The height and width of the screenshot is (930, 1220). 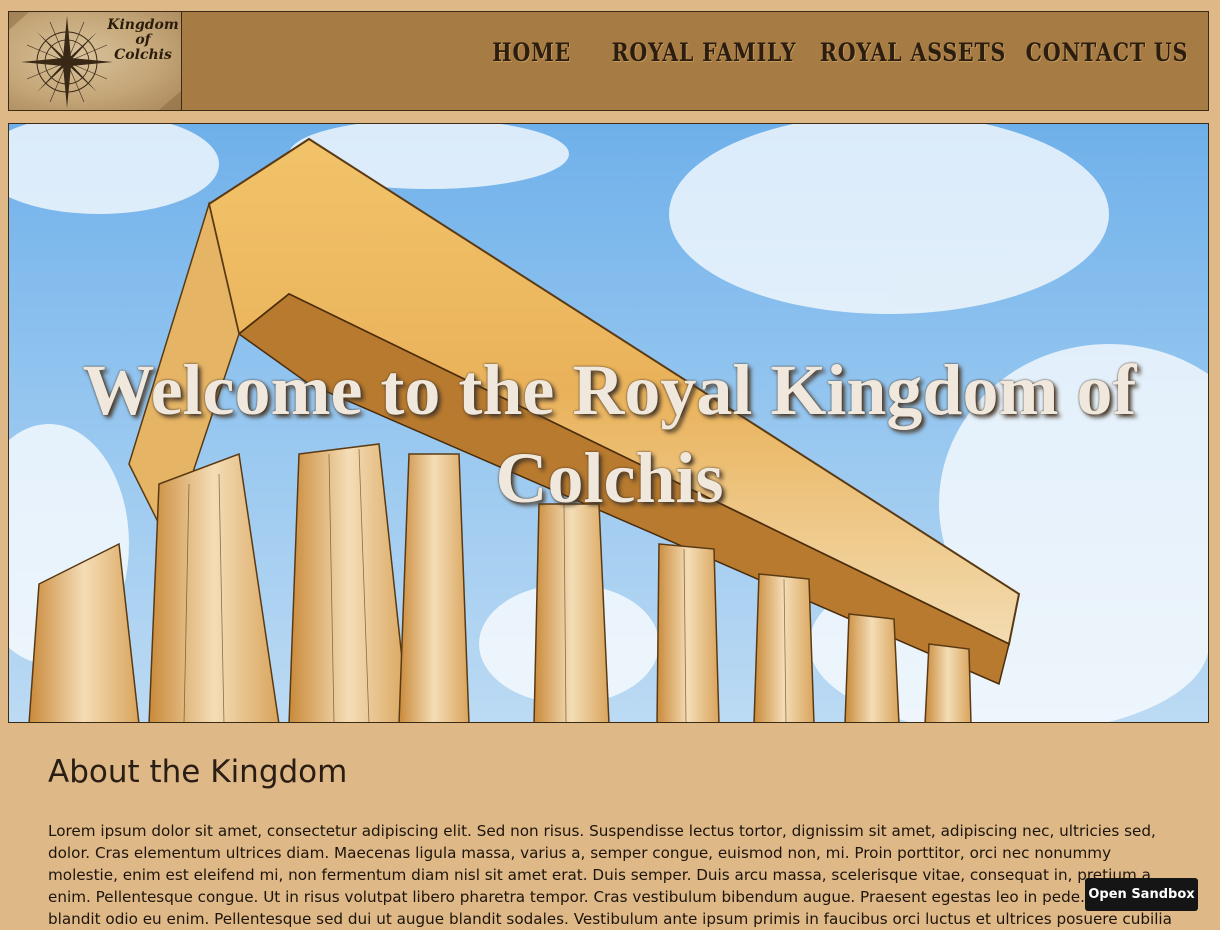 What do you see at coordinates (143, 25) in the screenshot?
I see `logo-line-1: Kingdom` at bounding box center [143, 25].